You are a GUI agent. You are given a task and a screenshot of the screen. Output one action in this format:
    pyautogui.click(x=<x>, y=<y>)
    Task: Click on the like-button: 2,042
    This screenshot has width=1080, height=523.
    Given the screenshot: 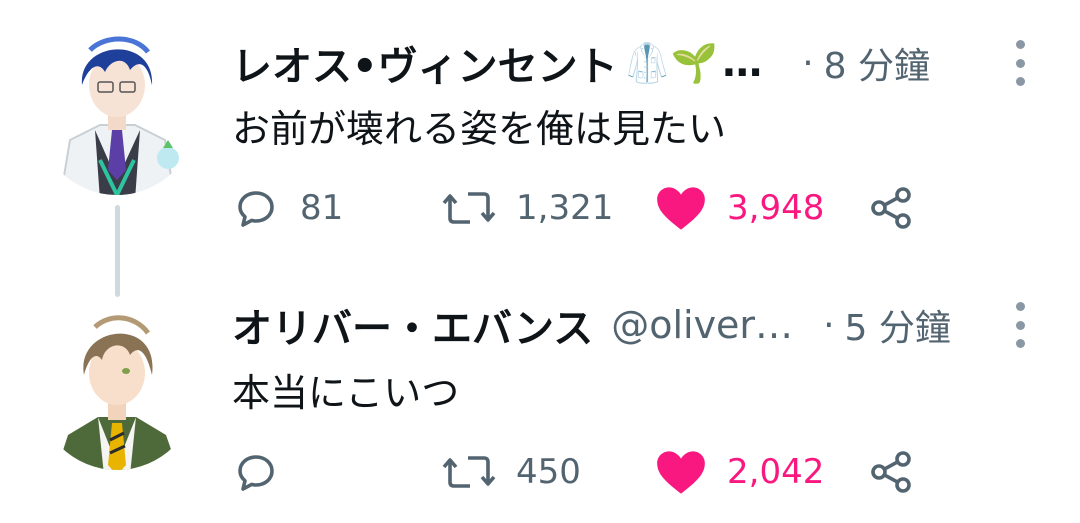 What is the action you would take?
    pyautogui.click(x=739, y=472)
    